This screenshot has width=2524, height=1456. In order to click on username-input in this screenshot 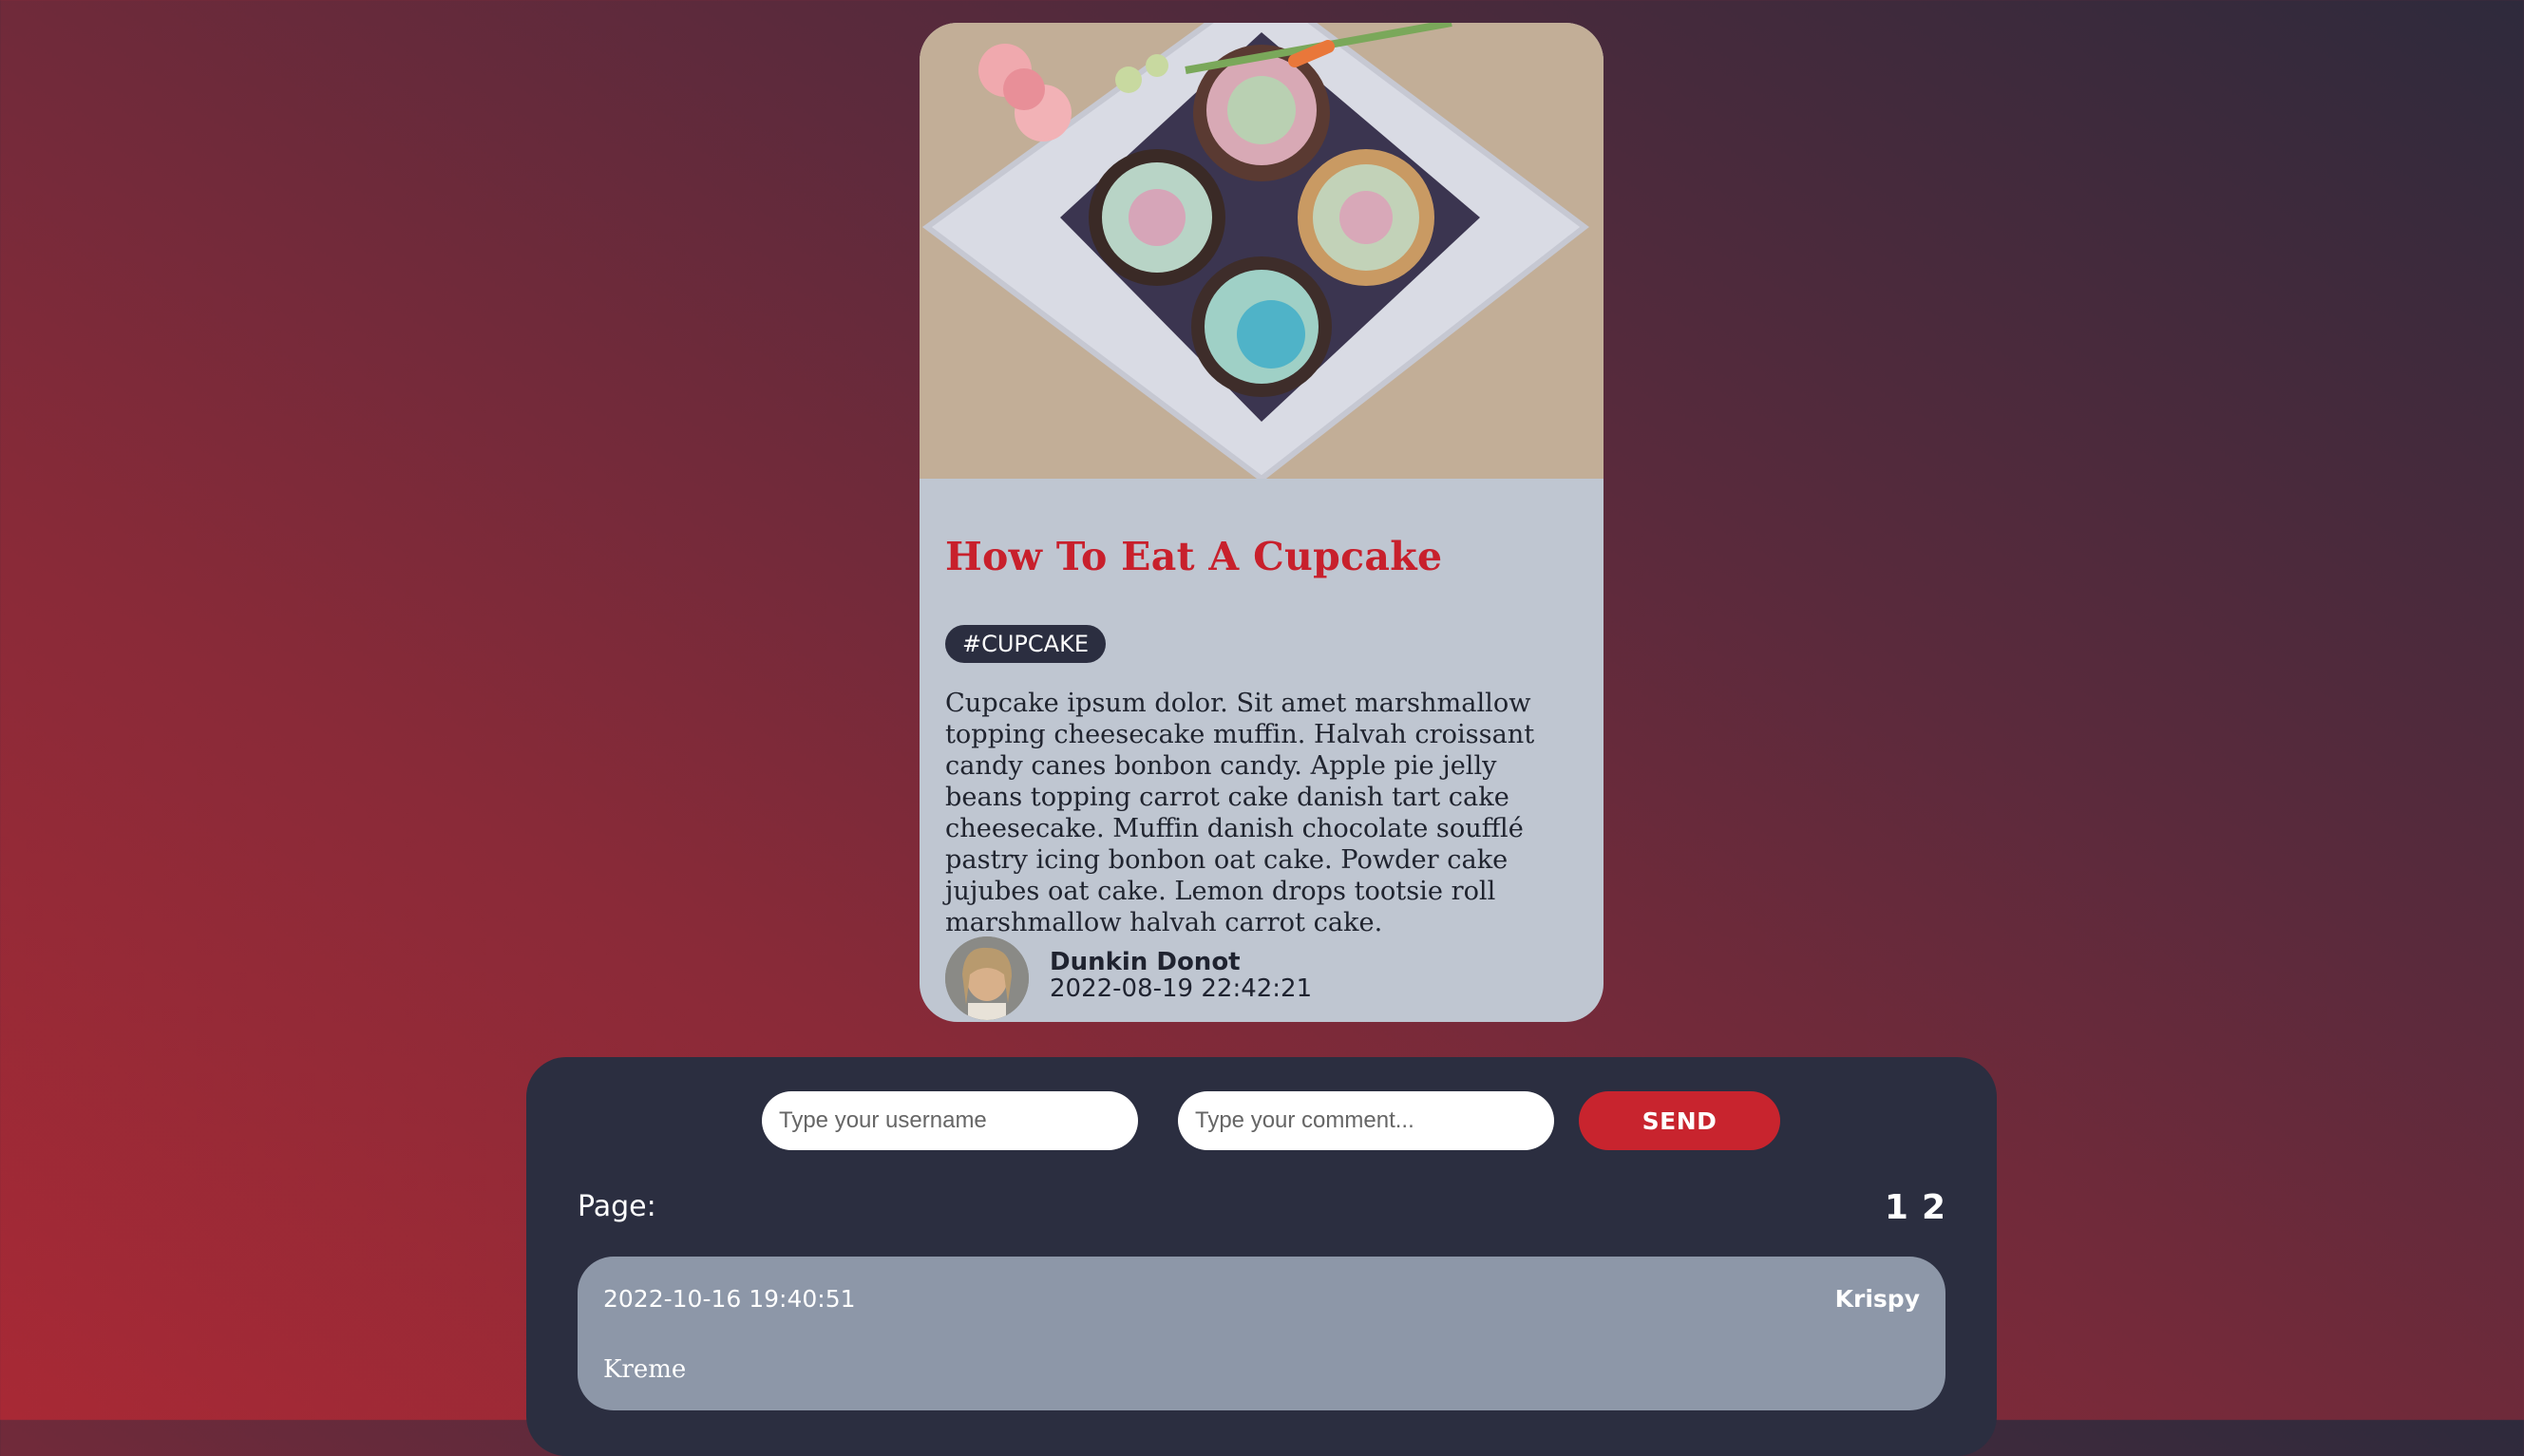, I will do `click(950, 1120)`.